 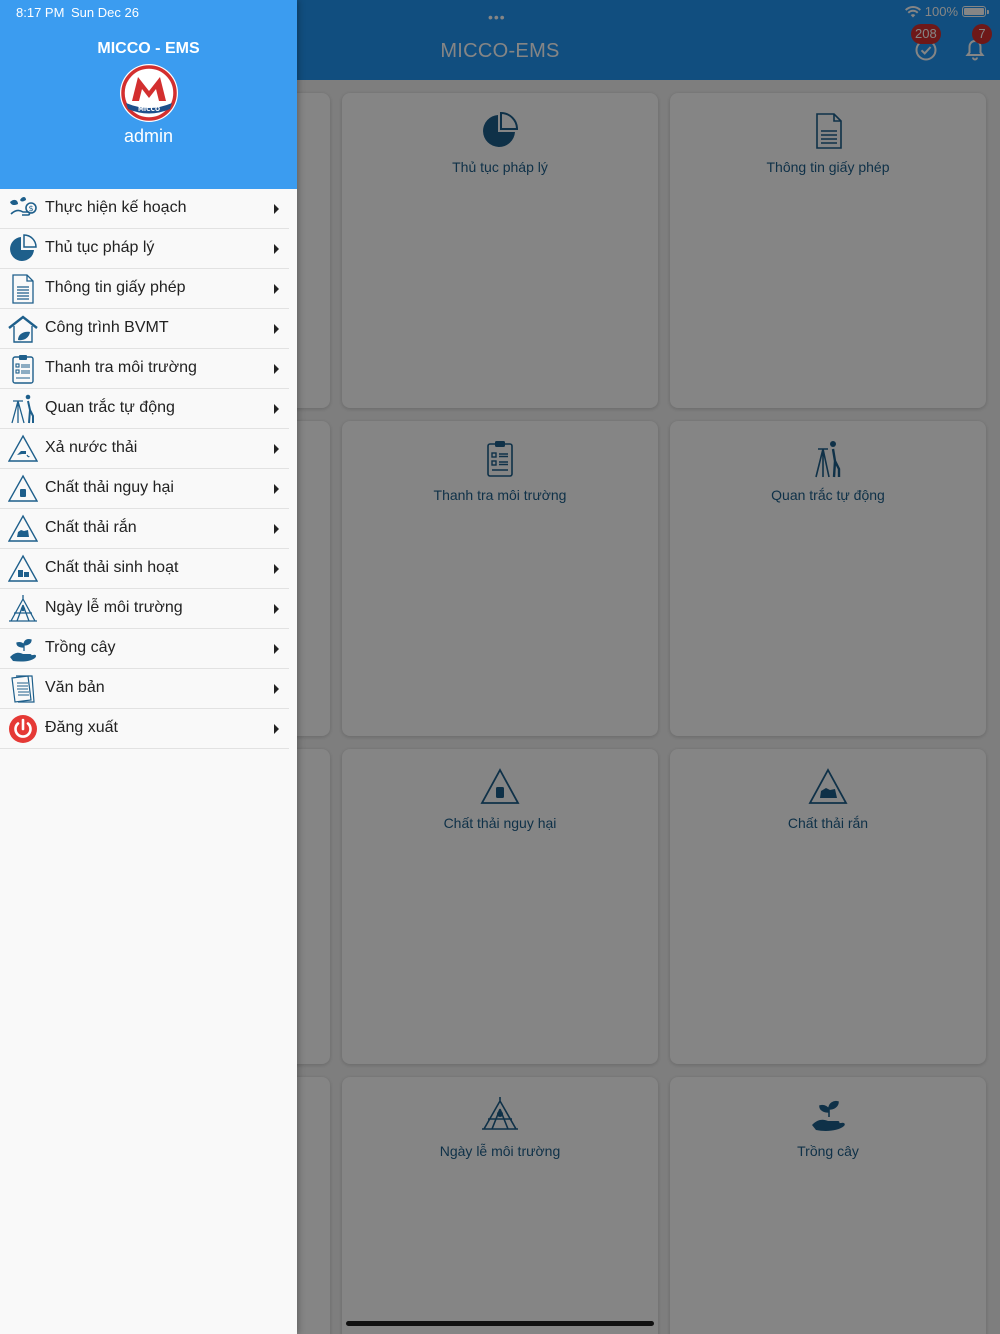 What do you see at coordinates (105, 12) in the screenshot?
I see `status-date: Sun Dec 26` at bounding box center [105, 12].